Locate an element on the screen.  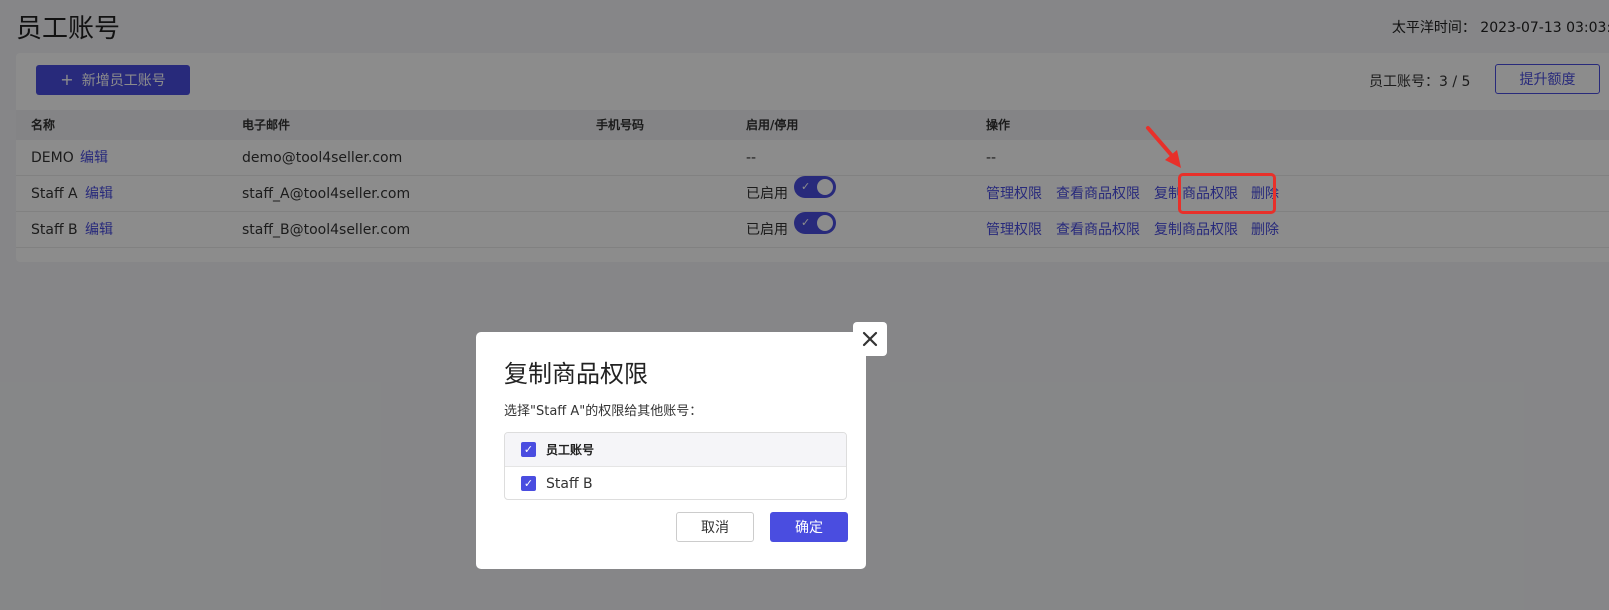
cancel-button: 取消 is located at coordinates (715, 527).